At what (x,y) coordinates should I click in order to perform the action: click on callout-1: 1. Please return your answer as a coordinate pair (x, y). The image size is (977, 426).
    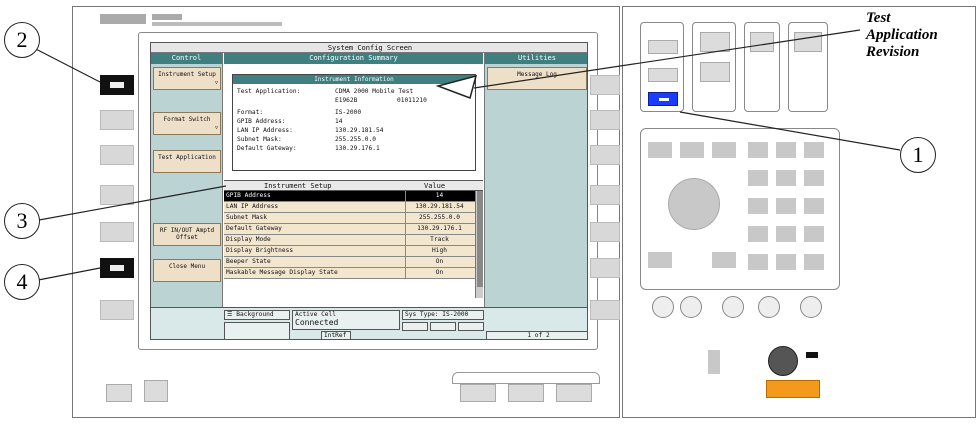
    Looking at the image, I should click on (918, 155).